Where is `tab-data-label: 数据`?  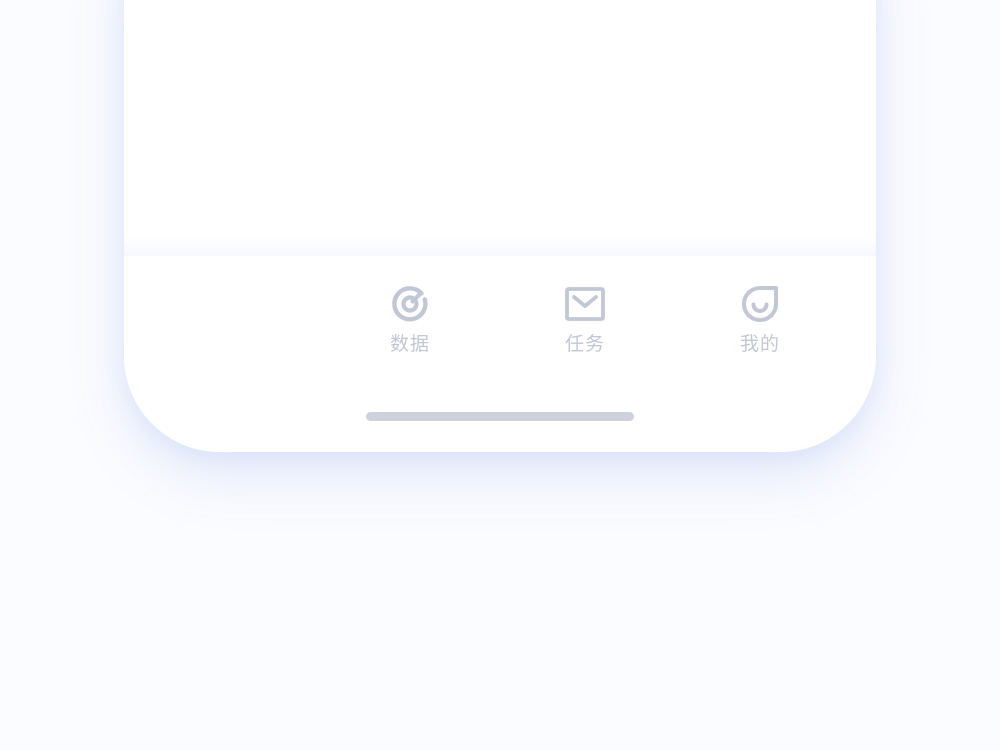 tab-data-label: 数据 is located at coordinates (409, 344).